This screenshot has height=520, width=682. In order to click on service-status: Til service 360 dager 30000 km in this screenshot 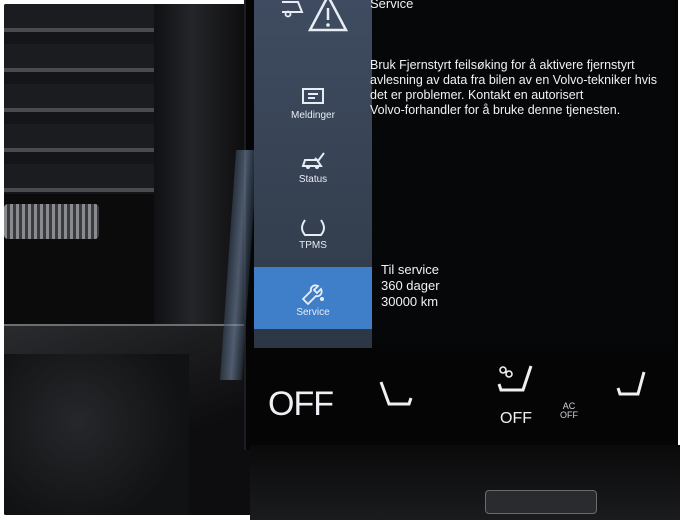, I will do `click(410, 286)`.